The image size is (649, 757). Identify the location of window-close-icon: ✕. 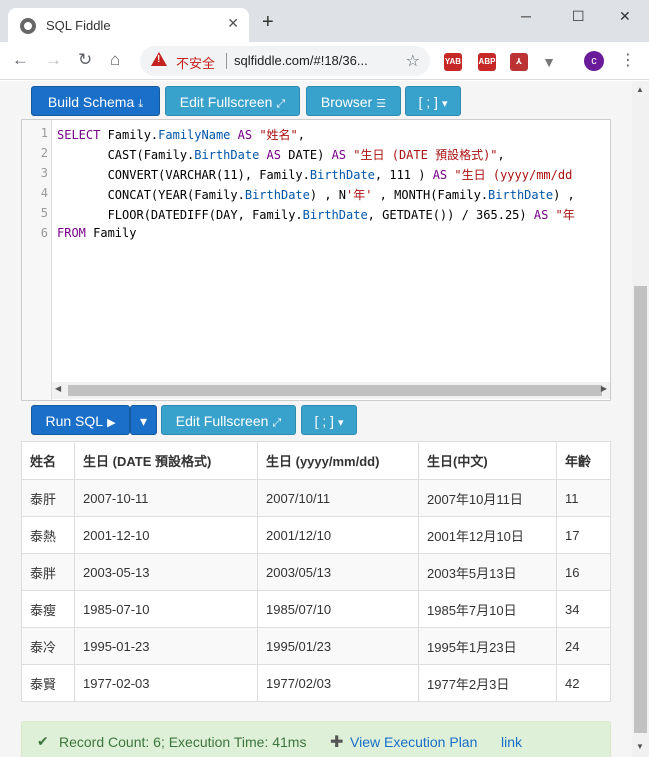
(625, 16).